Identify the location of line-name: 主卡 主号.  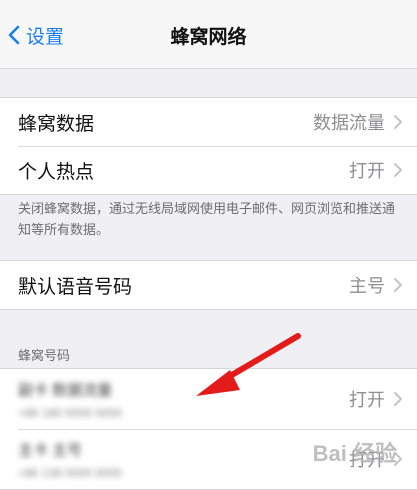
(50, 450).